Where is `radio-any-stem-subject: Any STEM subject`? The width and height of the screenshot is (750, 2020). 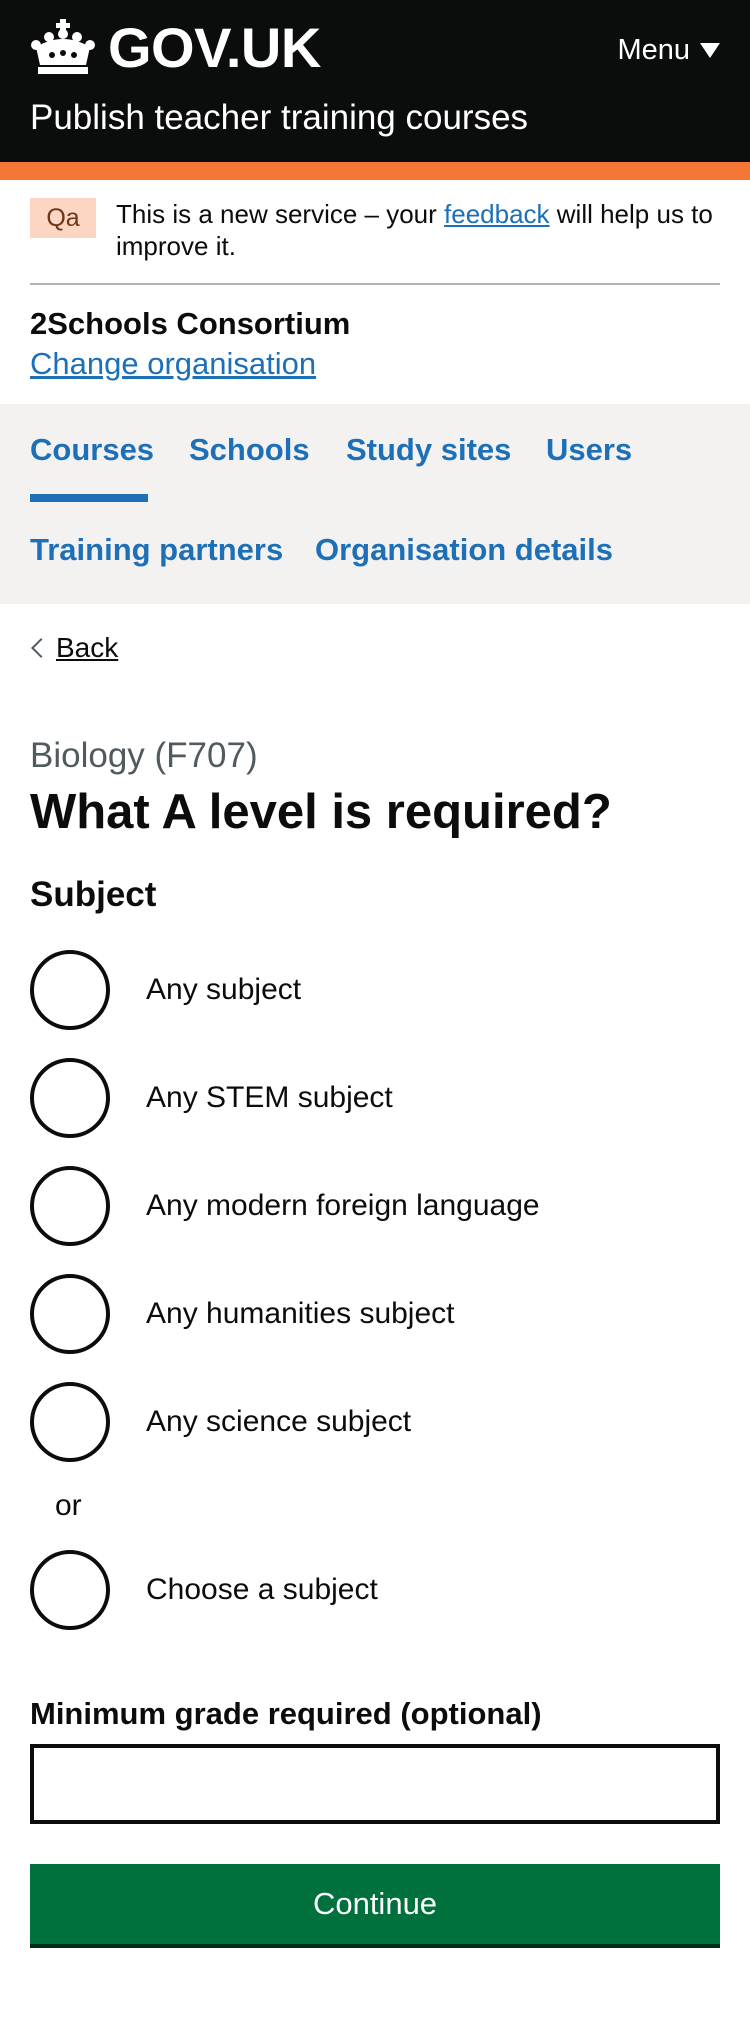
radio-any-stem-subject: Any STEM subject is located at coordinates (375, 1098).